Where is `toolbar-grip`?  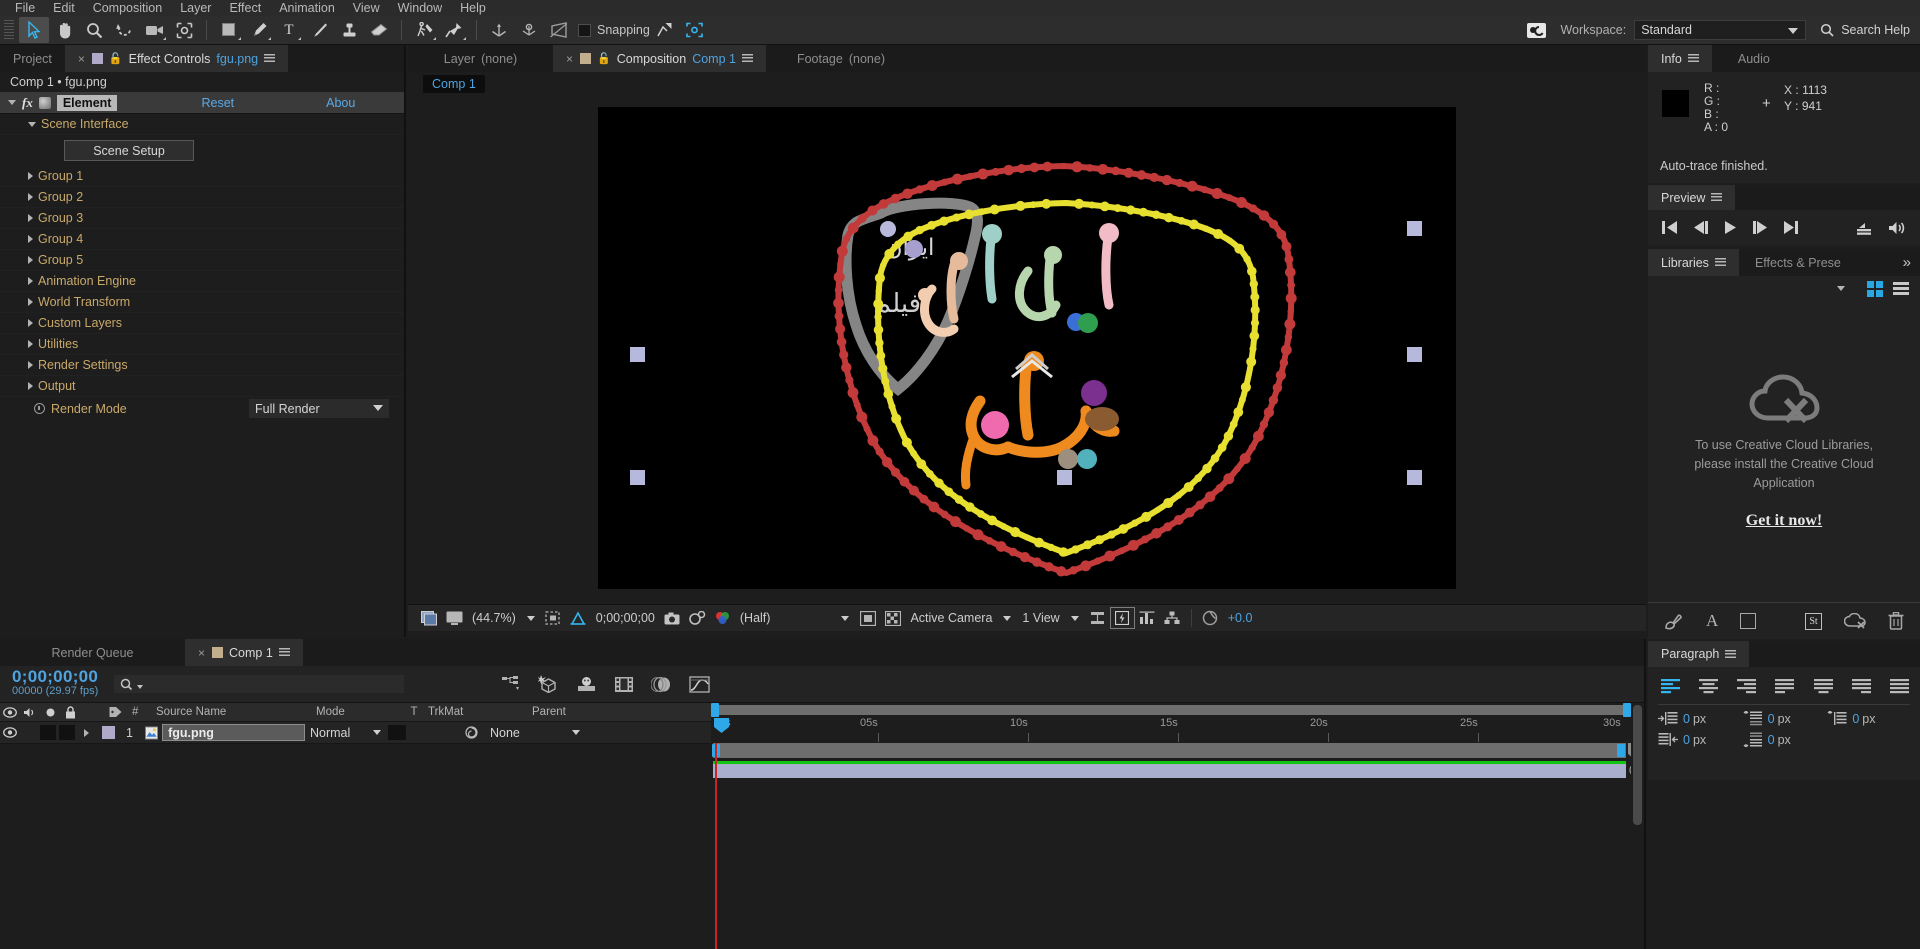 toolbar-grip is located at coordinates (9, 30).